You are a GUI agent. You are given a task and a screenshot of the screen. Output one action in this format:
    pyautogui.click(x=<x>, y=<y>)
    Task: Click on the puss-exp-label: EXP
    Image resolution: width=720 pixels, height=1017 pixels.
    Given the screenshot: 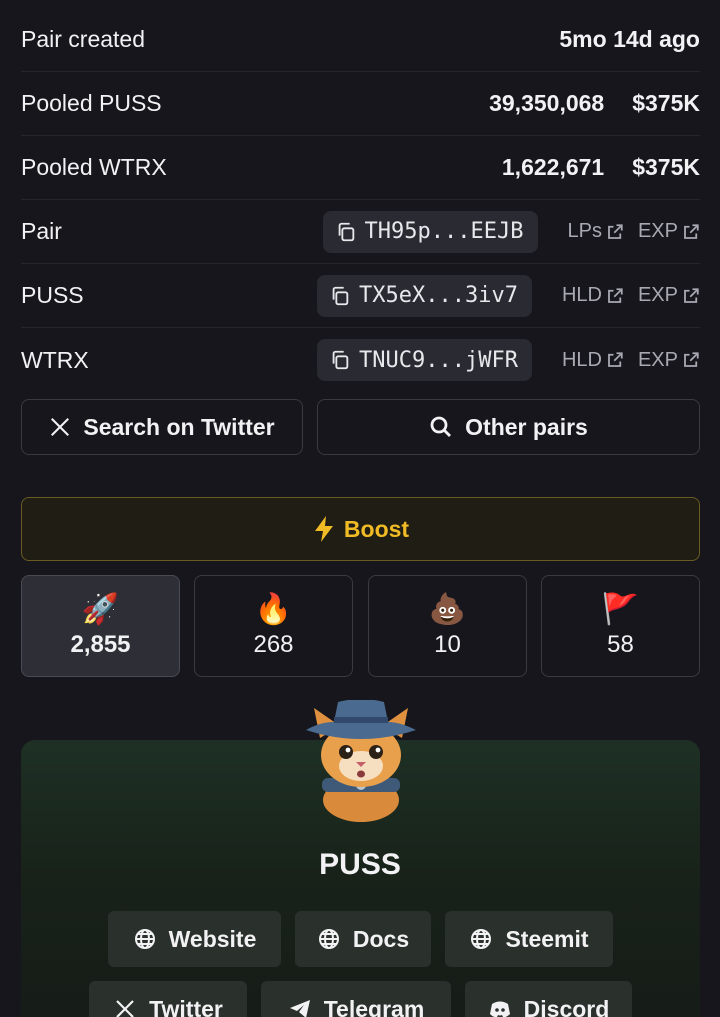 What is the action you would take?
    pyautogui.click(x=657, y=295)
    